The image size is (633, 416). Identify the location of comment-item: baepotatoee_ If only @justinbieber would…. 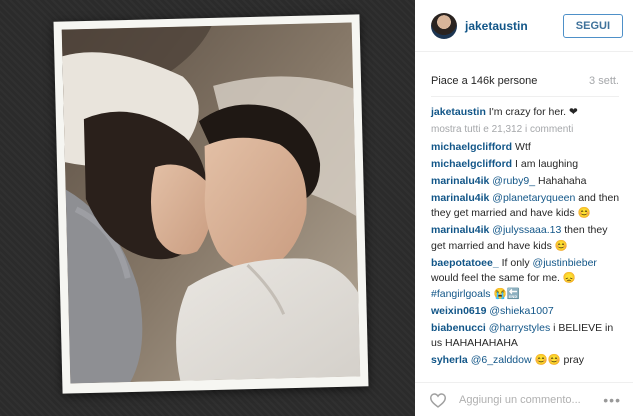
(527, 279).